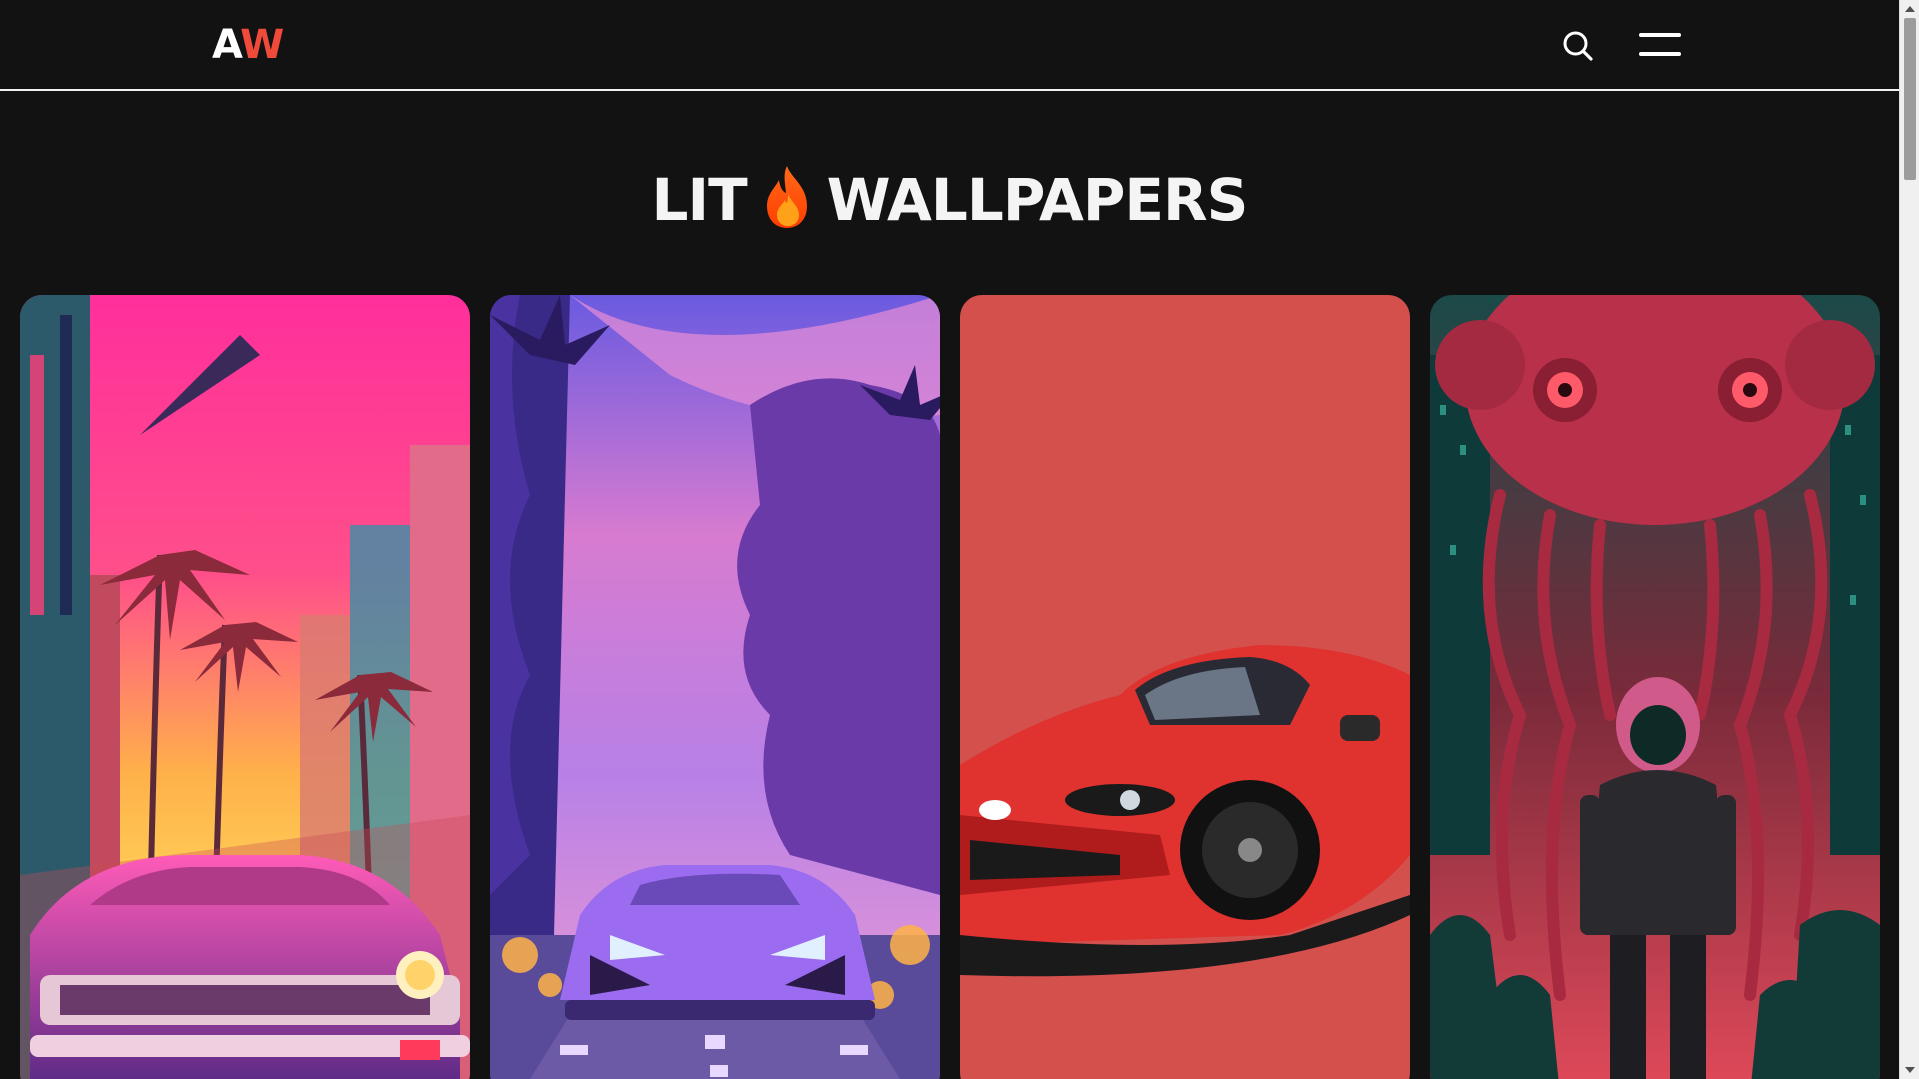 Image resolution: width=1919 pixels, height=1079 pixels. What do you see at coordinates (226, 45) in the screenshot?
I see `logo-letter-a: A` at bounding box center [226, 45].